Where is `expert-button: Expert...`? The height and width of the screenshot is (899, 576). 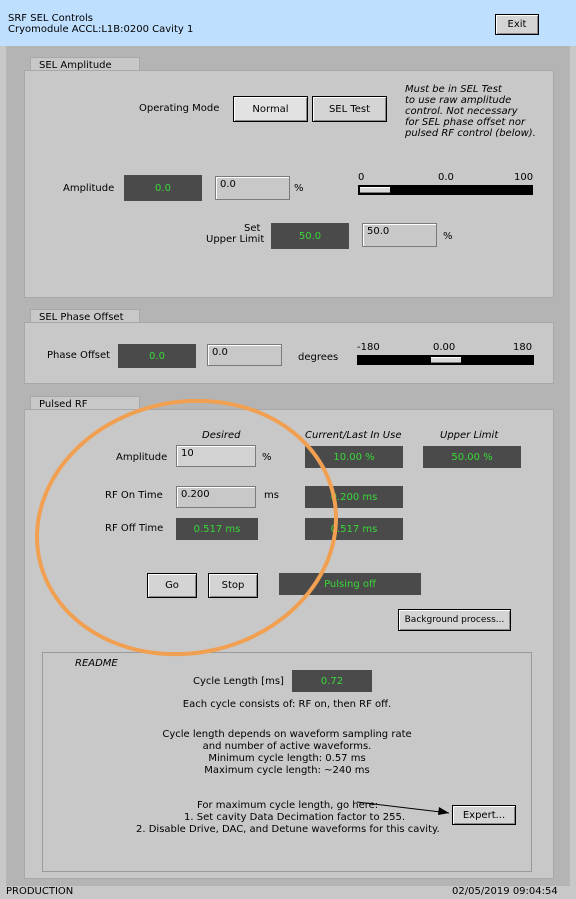 expert-button: Expert... is located at coordinates (484, 815).